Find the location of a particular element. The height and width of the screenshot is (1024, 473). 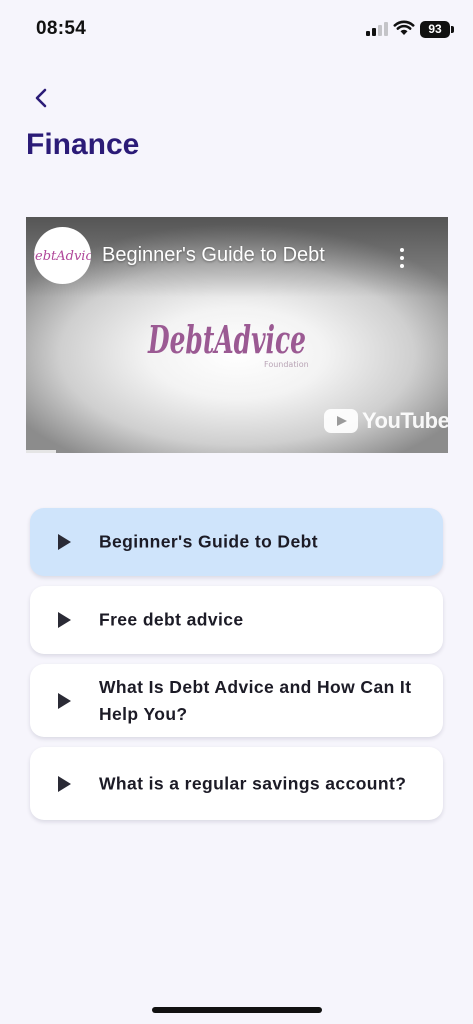

channel-logo-text: DebtAdvice is located at coordinates (62, 256).